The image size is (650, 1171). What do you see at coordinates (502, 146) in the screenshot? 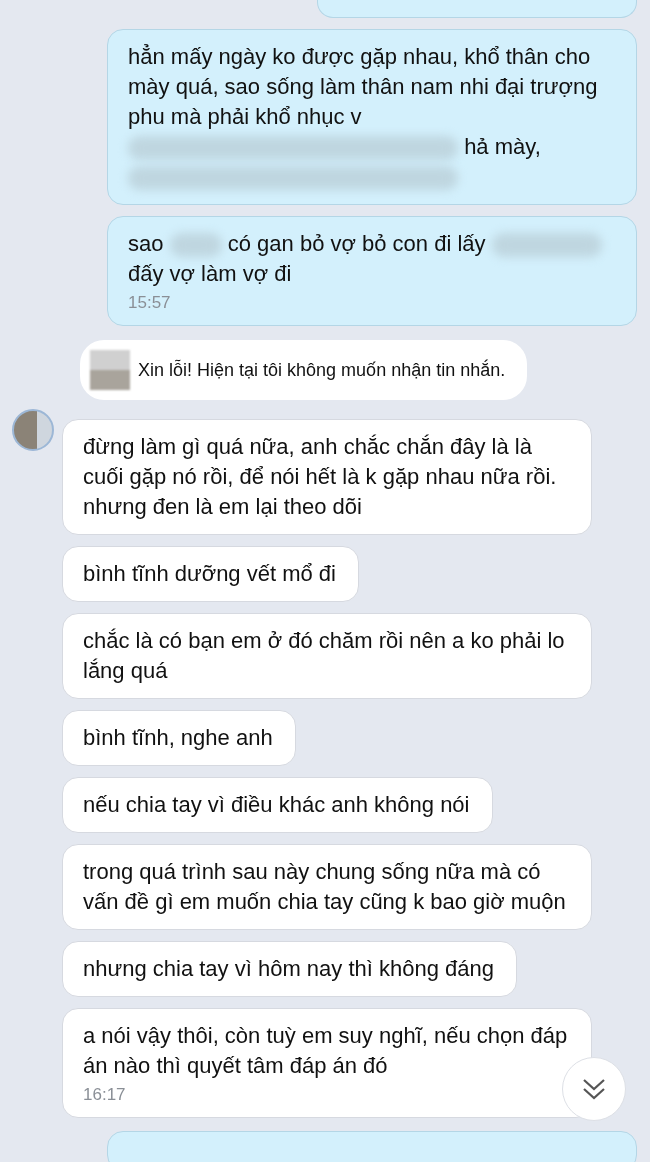
I see `message-text: hả mày,` at bounding box center [502, 146].